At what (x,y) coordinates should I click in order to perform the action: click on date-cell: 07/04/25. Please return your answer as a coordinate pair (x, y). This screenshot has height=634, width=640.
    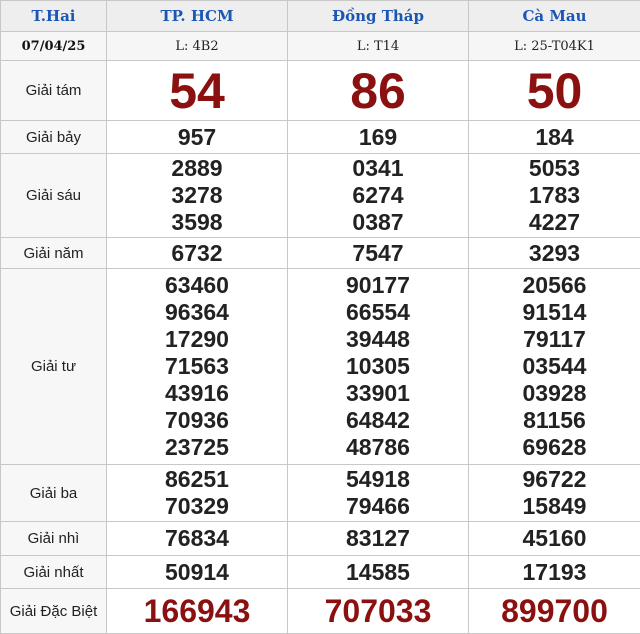
    Looking at the image, I should click on (54, 46).